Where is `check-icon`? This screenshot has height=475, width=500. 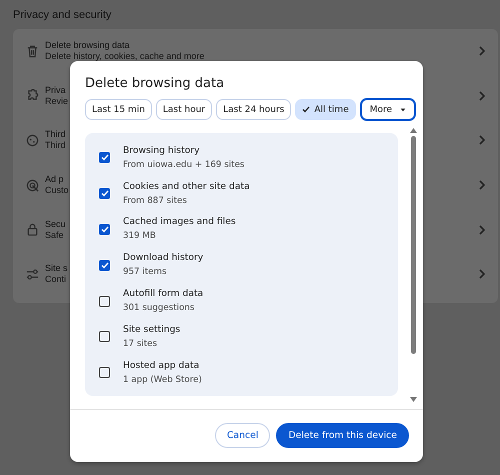 check-icon is located at coordinates (306, 109).